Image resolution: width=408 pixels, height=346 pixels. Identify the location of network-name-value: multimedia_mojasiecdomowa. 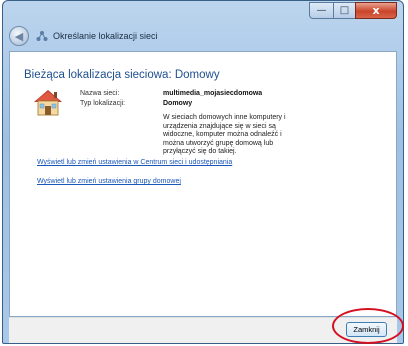
(213, 93).